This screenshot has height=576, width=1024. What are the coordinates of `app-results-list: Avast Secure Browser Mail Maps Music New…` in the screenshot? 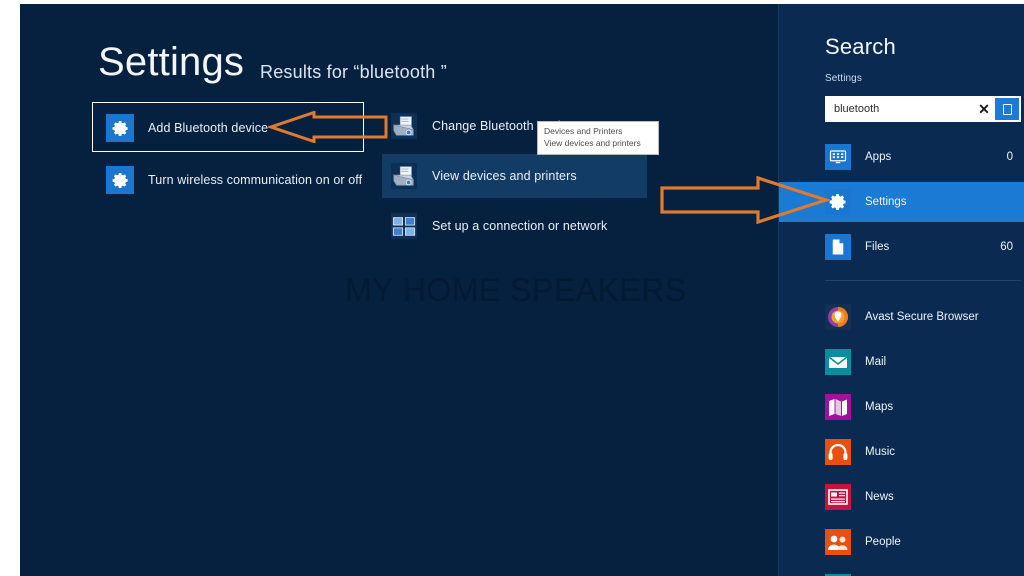 It's located at (924, 435).